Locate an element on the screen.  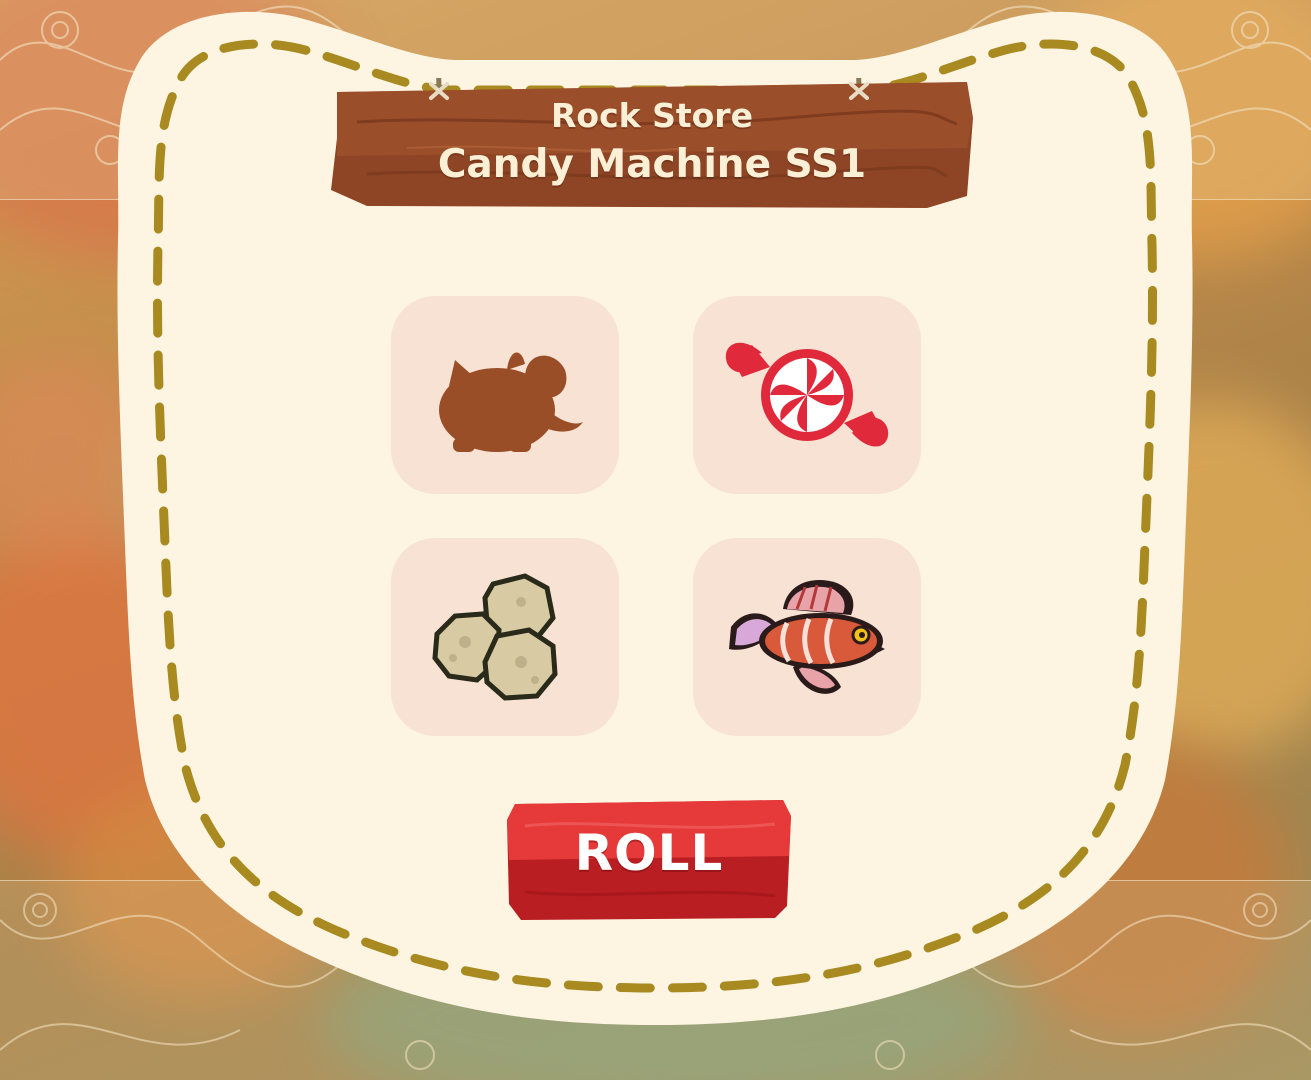
machine-name: Candy Machine SS1 is located at coordinates (652, 164).